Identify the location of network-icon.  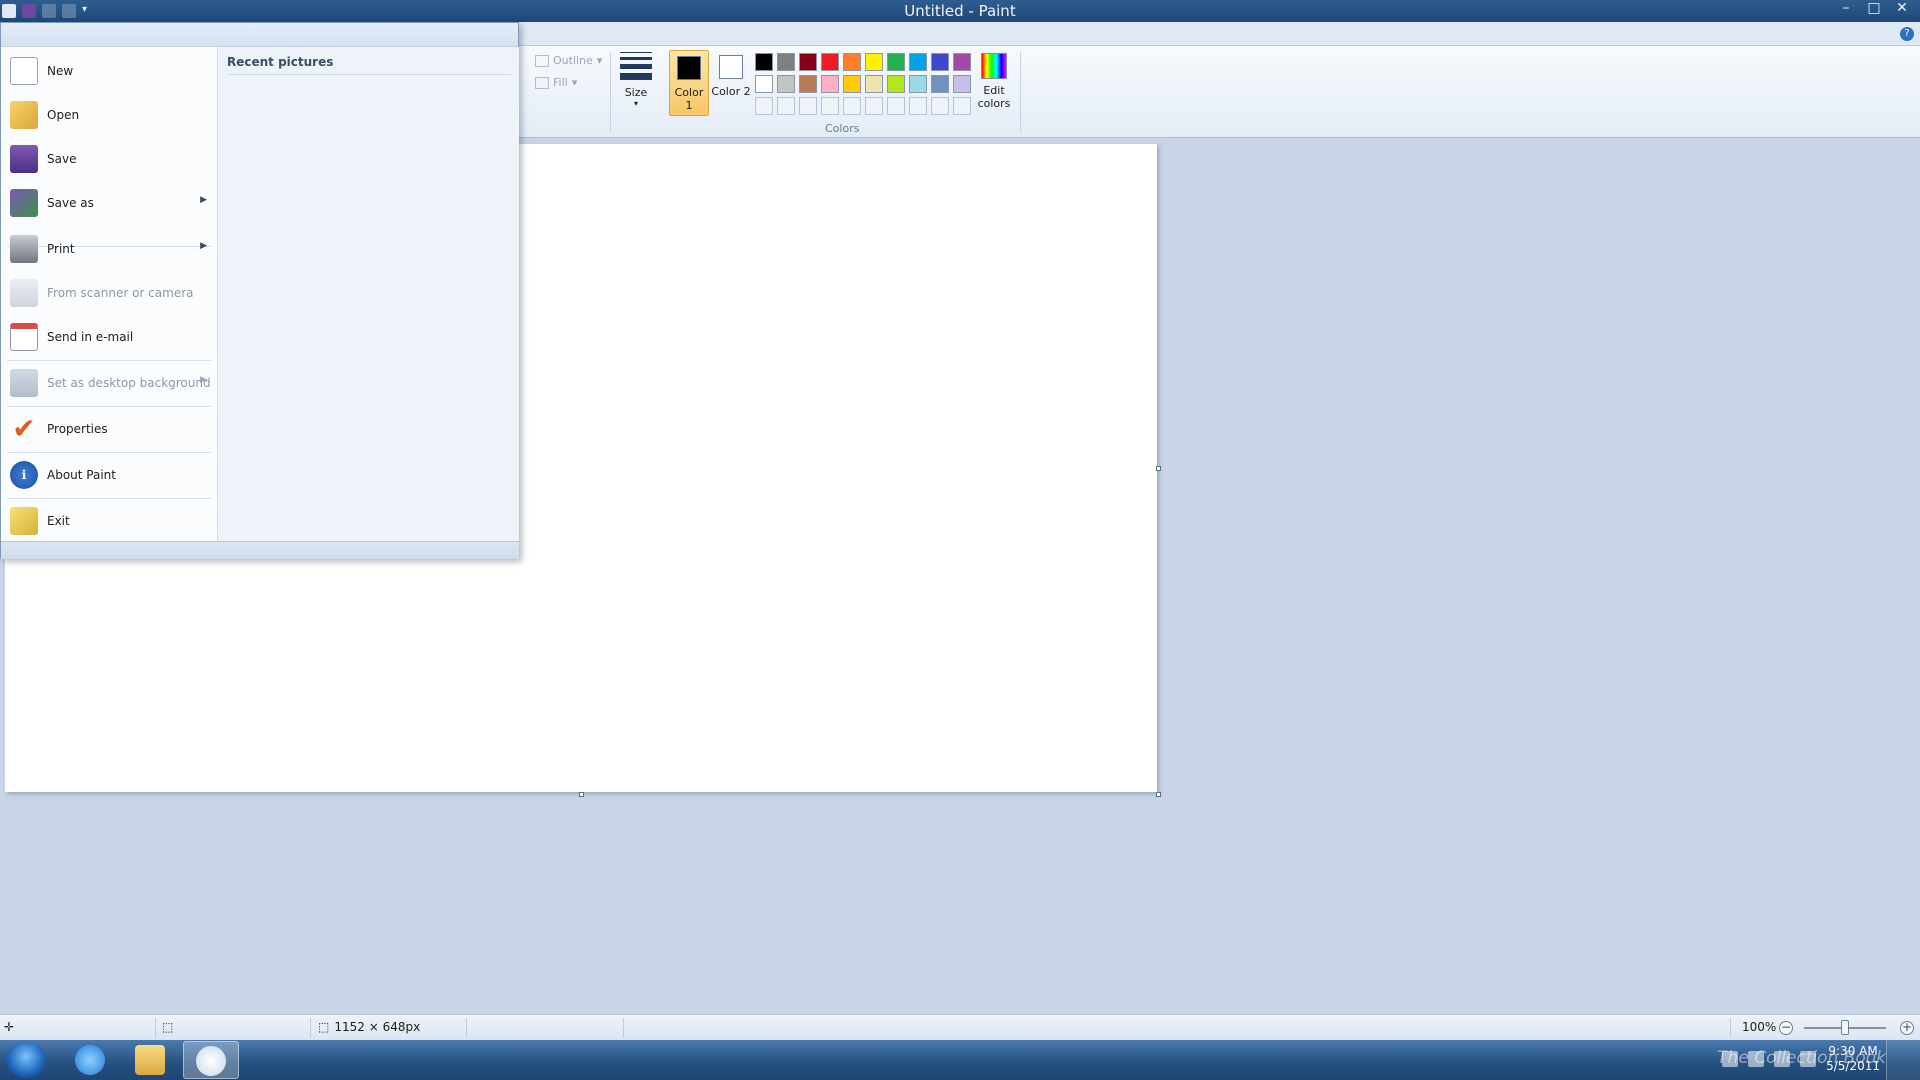
(1782, 1059).